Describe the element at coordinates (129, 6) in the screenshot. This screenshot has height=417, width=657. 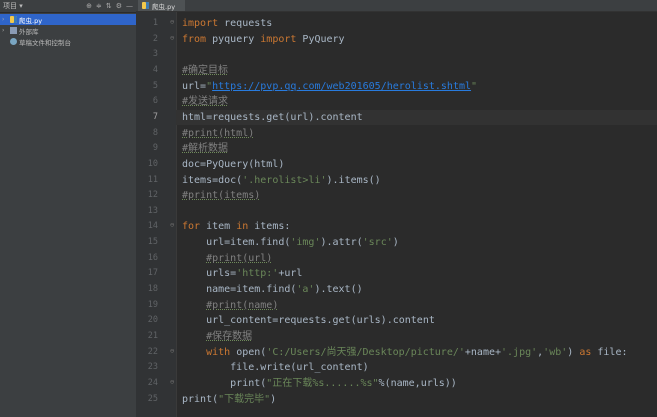
I see `hide-panel-icon: —` at that location.